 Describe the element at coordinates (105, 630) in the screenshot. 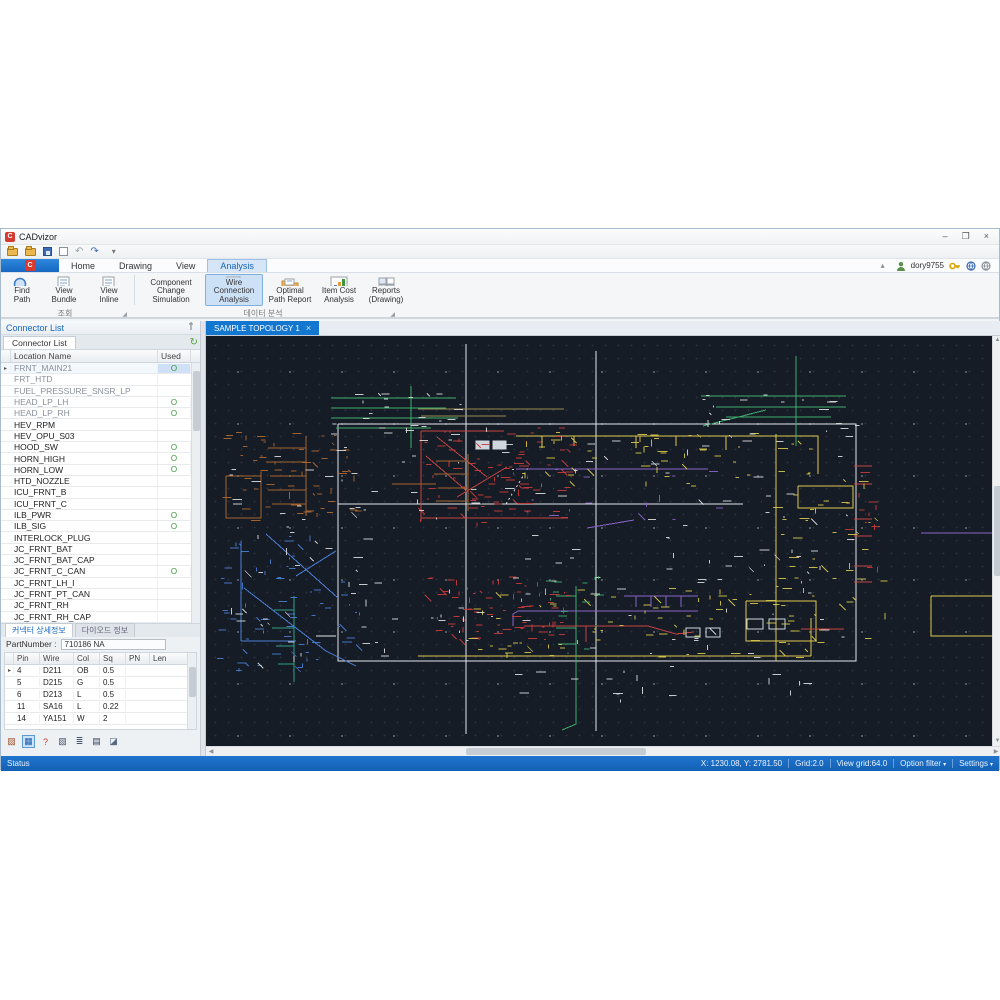

I see `tab-diode-info: 다이오드 정보` at that location.